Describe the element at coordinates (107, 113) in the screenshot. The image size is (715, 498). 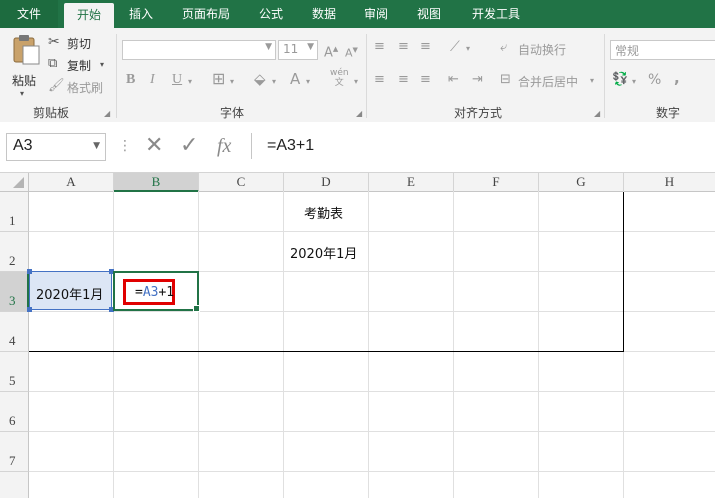
I see `clipboard-launcher-icon: ◢` at that location.